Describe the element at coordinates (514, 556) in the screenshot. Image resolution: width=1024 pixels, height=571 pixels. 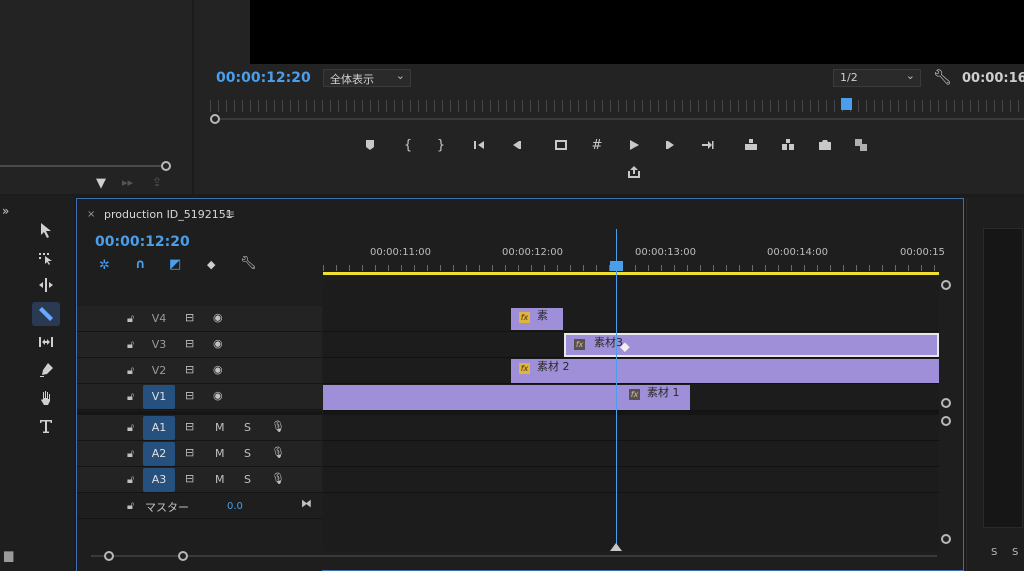
I see `timeline-zoom-scrollbar` at that location.